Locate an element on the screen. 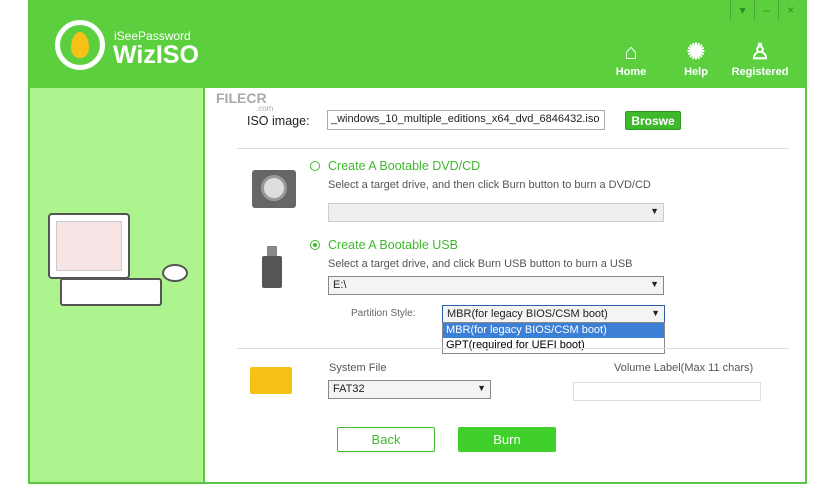 Image resolution: width=836 pixels, height=484 pixels. system-file-select: FAT32 ▼ is located at coordinates (409, 389).